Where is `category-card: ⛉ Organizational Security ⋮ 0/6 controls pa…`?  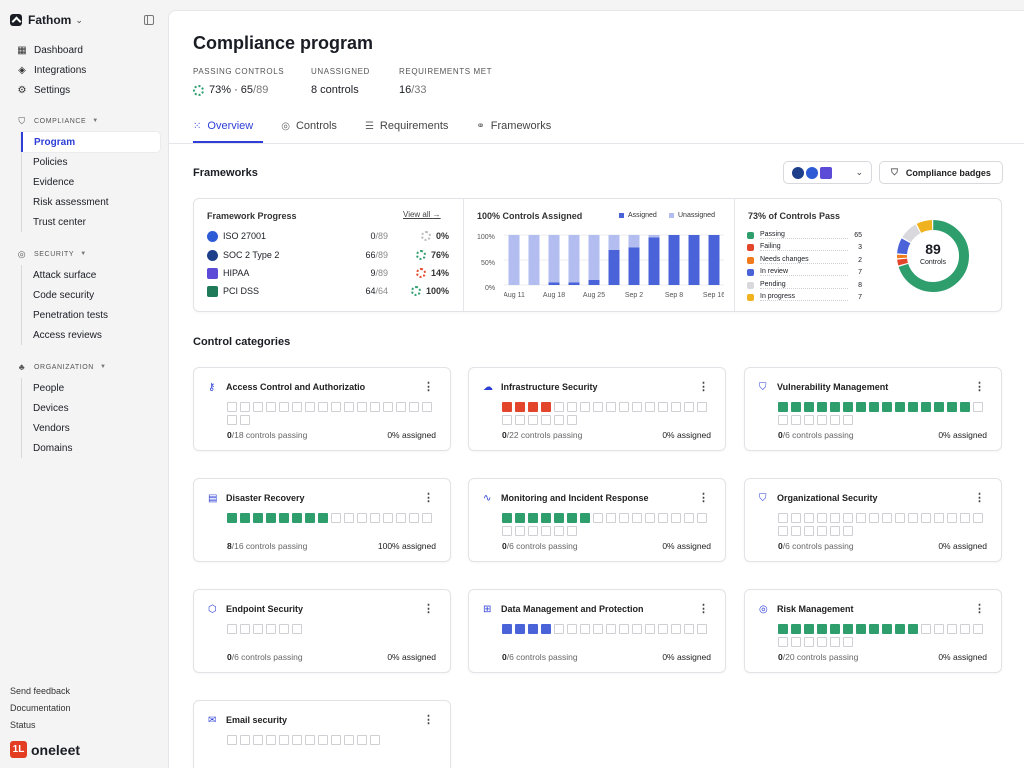
category-card: ⛉ Organizational Security ⋮ 0/6 controls pa… is located at coordinates (873, 520).